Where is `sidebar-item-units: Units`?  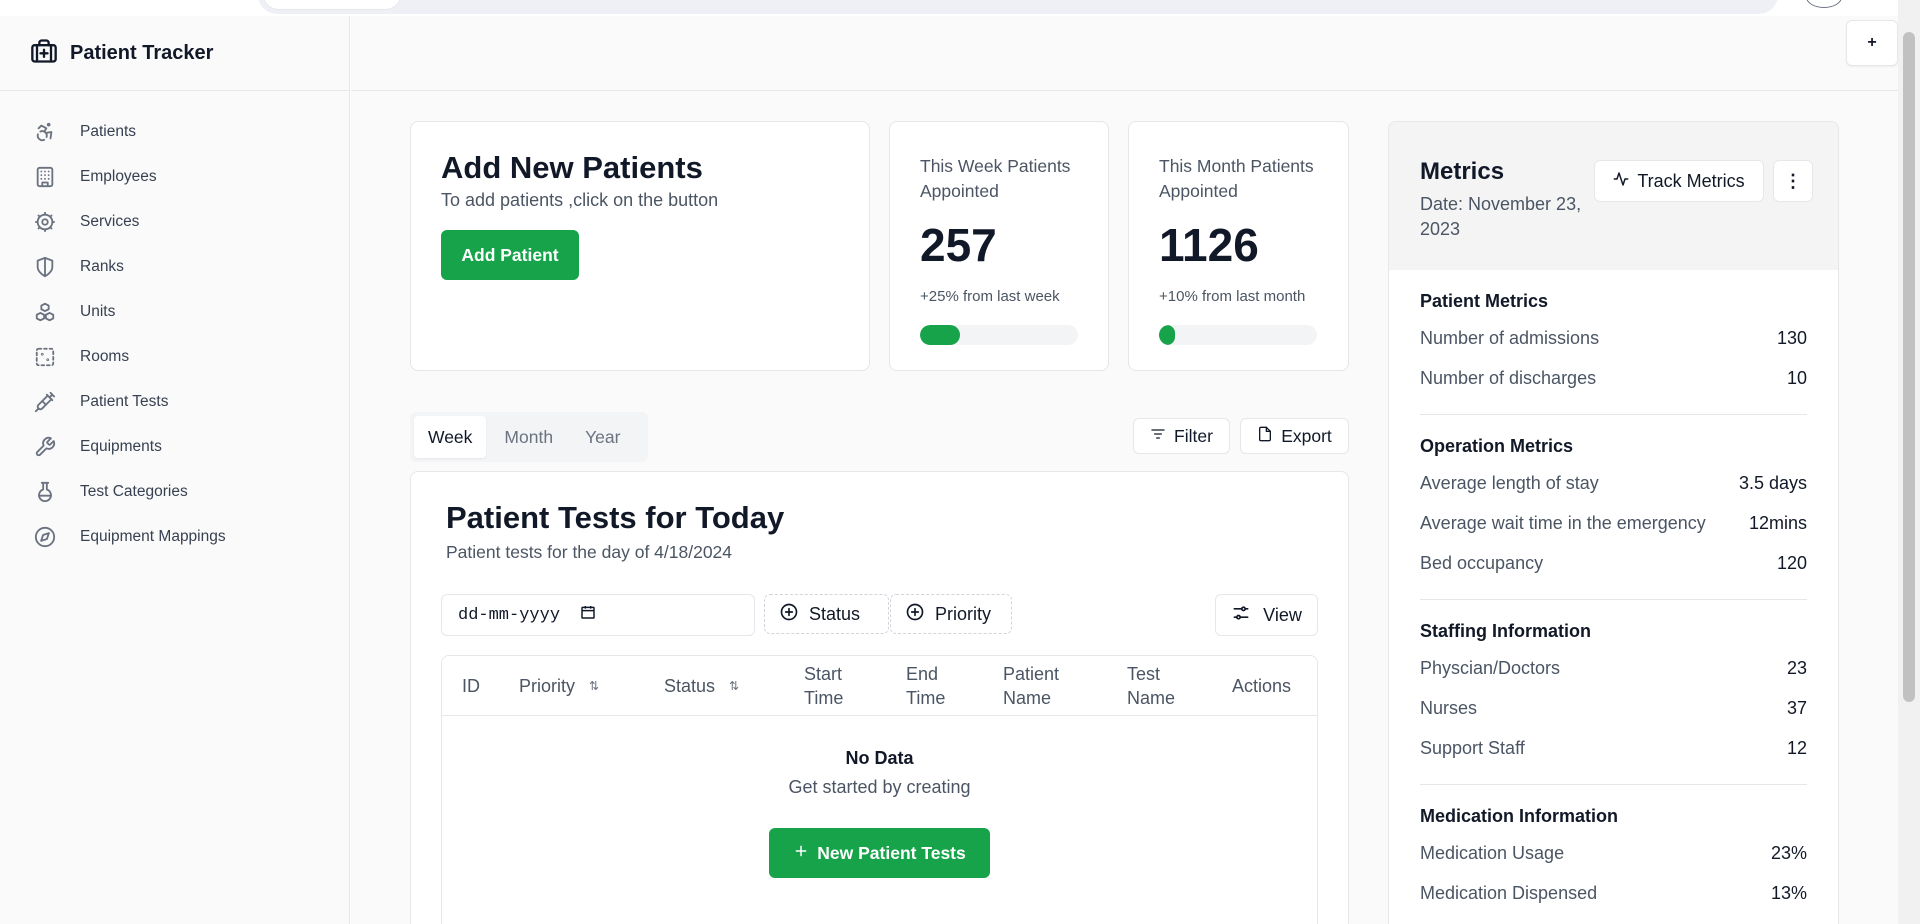
sidebar-item-units: Units is located at coordinates (174, 311).